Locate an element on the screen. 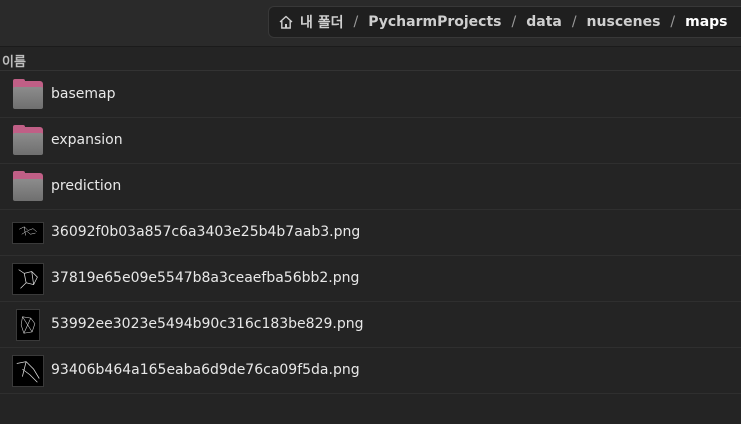  file-row-image-4: 93406b464a165eaba6d9de76ca09f5da.png is located at coordinates (370, 371).